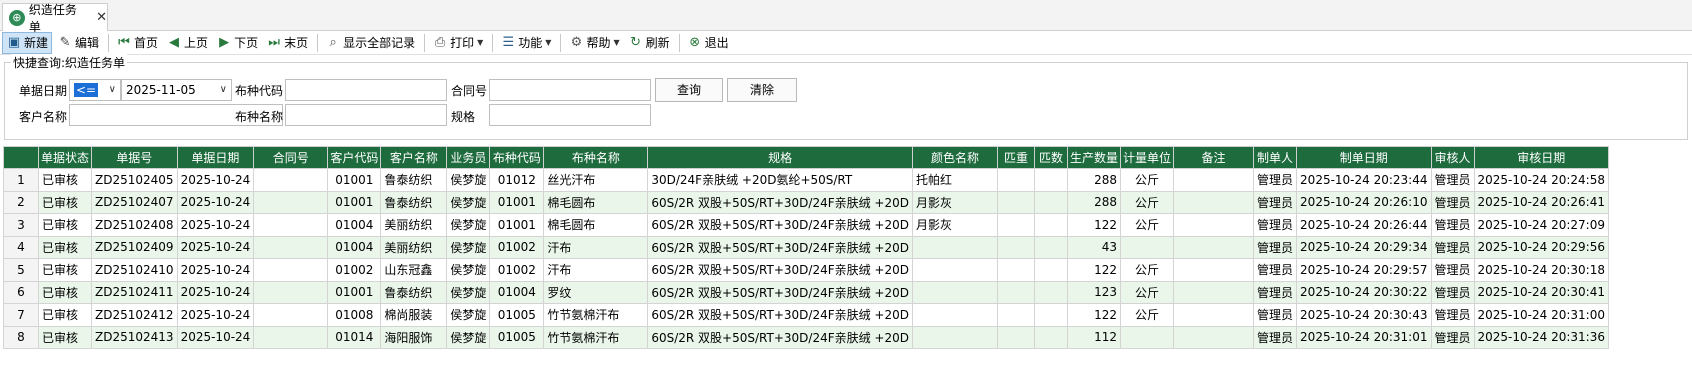 This screenshot has width=1692, height=377. I want to click on last-page-button: ⏭ 末页, so click(287, 43).